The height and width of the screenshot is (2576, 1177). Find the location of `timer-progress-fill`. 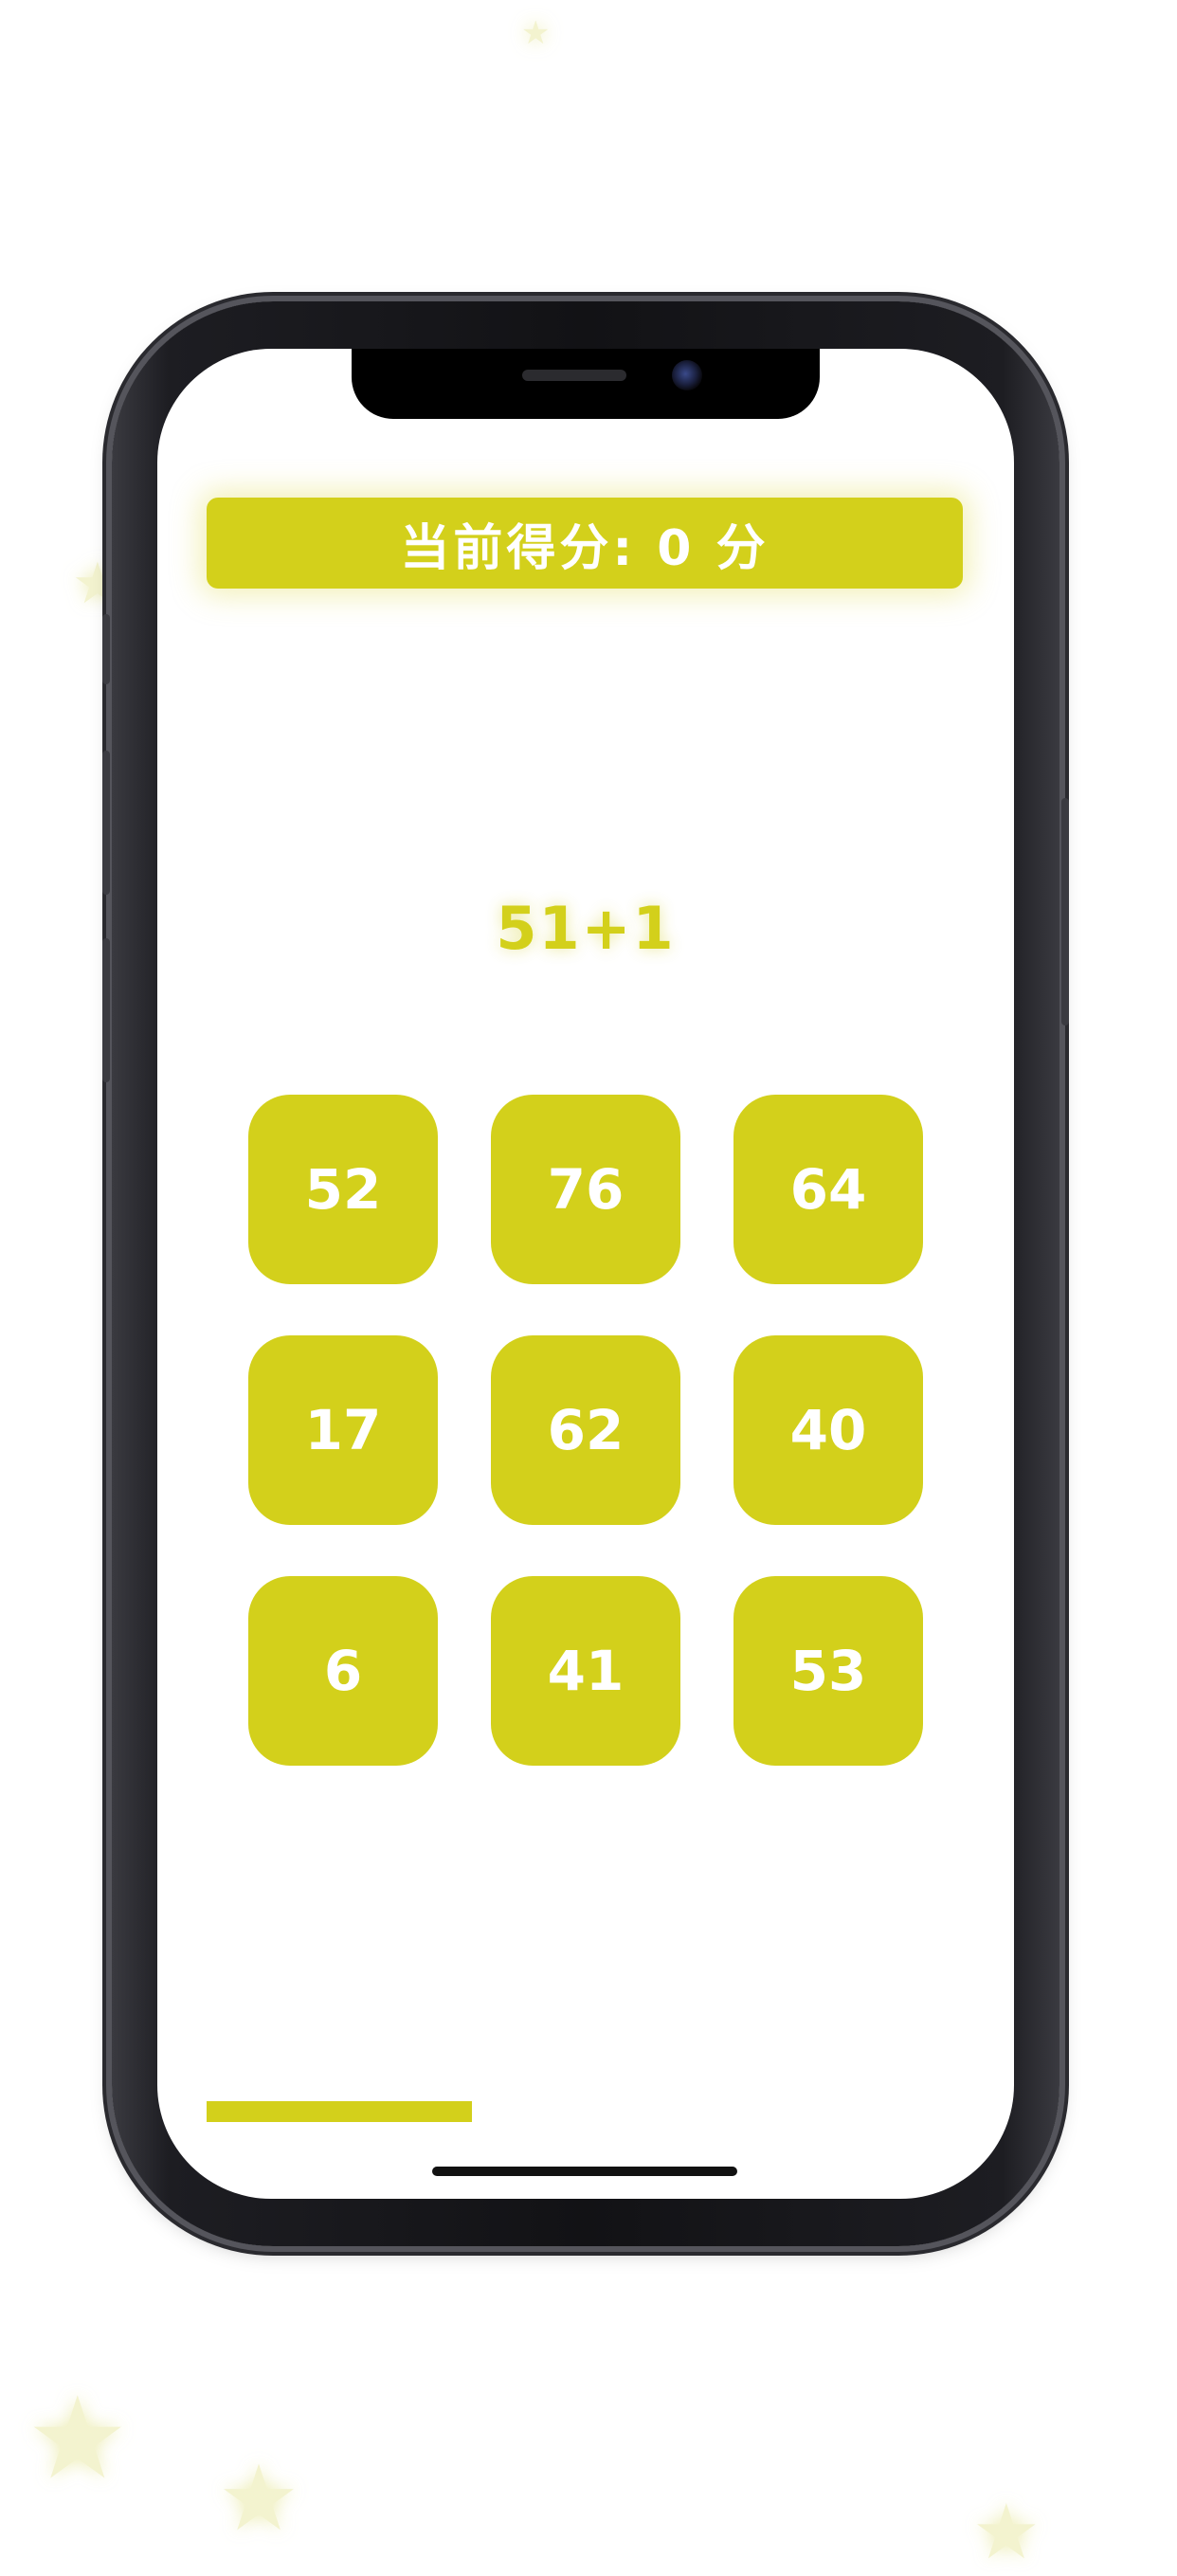

timer-progress-fill is located at coordinates (339, 2111).